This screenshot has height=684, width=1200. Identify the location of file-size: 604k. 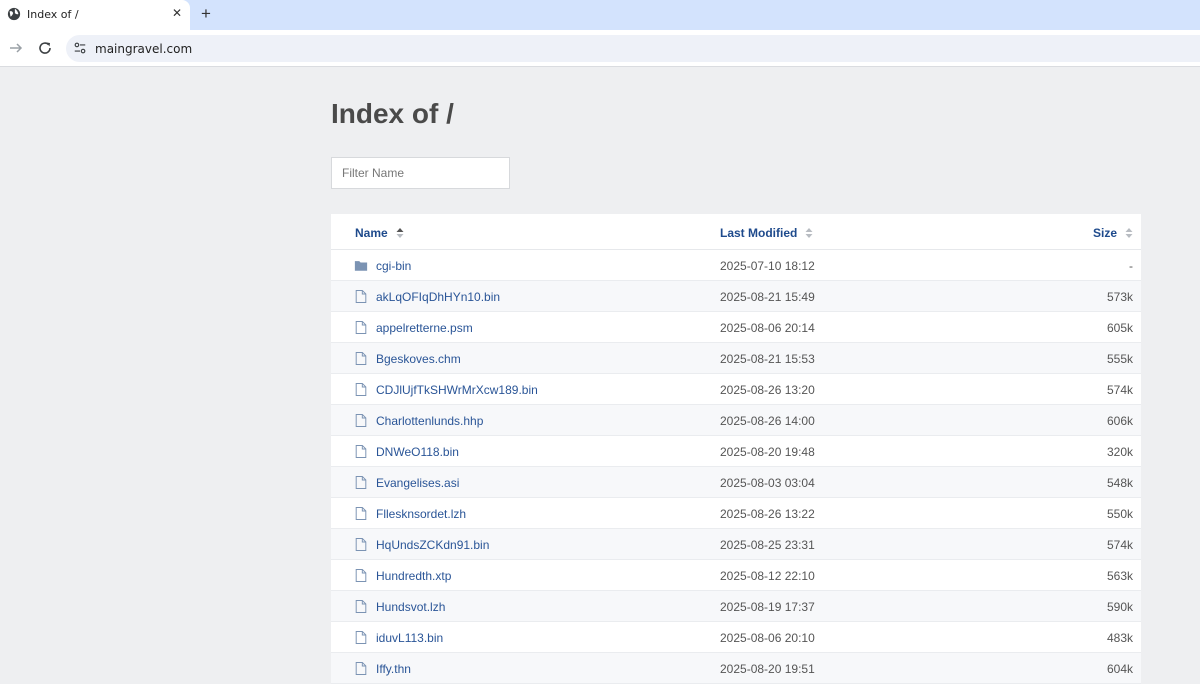
(1119, 669).